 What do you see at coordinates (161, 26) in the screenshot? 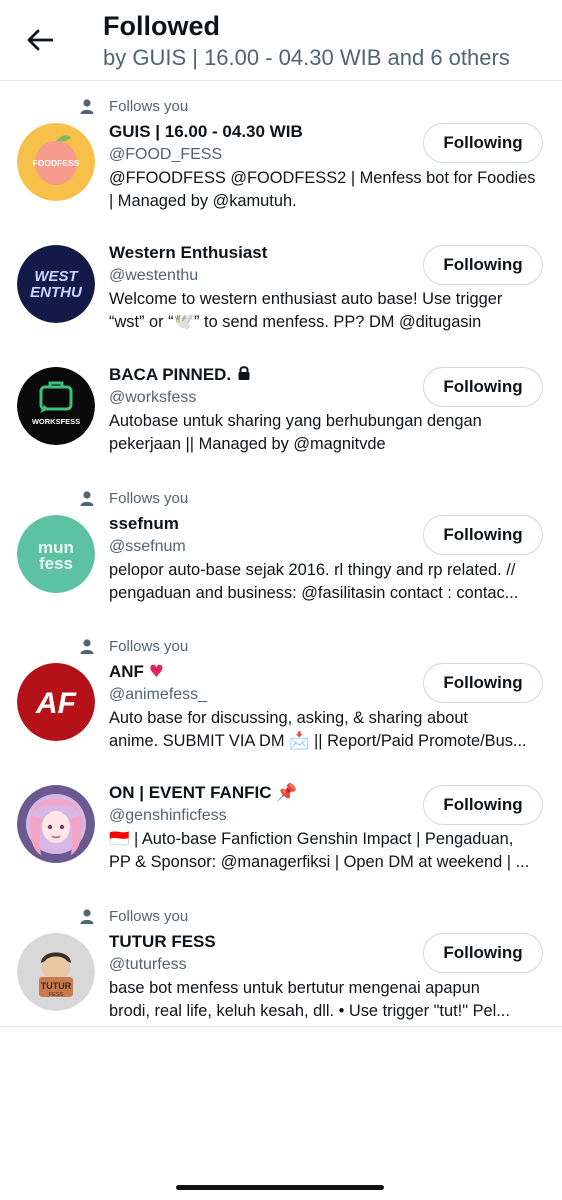
I see `page-title: Followed` at bounding box center [161, 26].